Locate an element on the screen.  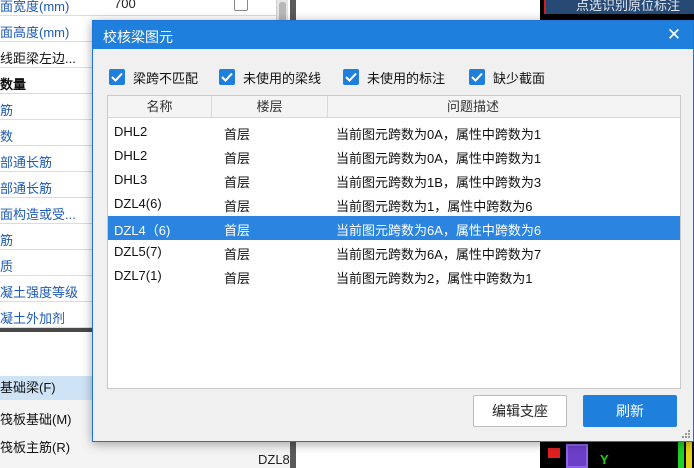
filter-label: 未使用的标注 is located at coordinates (406, 78).